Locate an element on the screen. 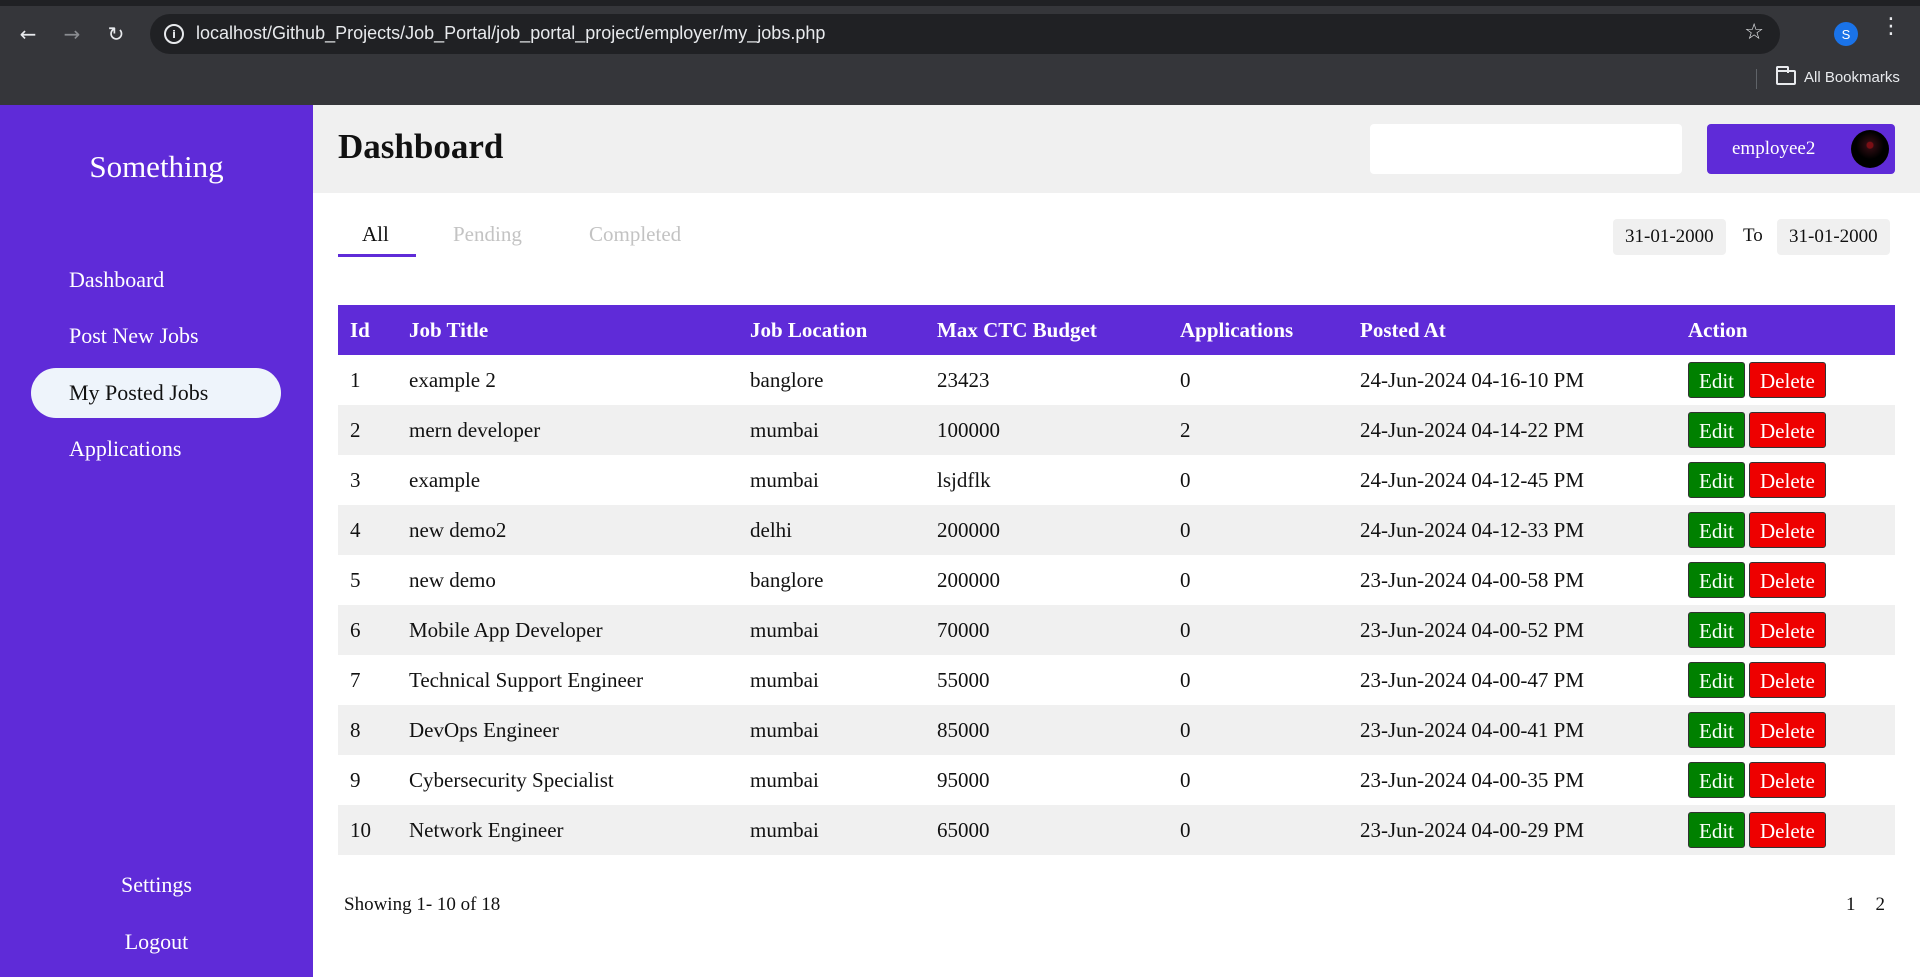  cell-max-ctc: 95000 is located at coordinates (963, 779).